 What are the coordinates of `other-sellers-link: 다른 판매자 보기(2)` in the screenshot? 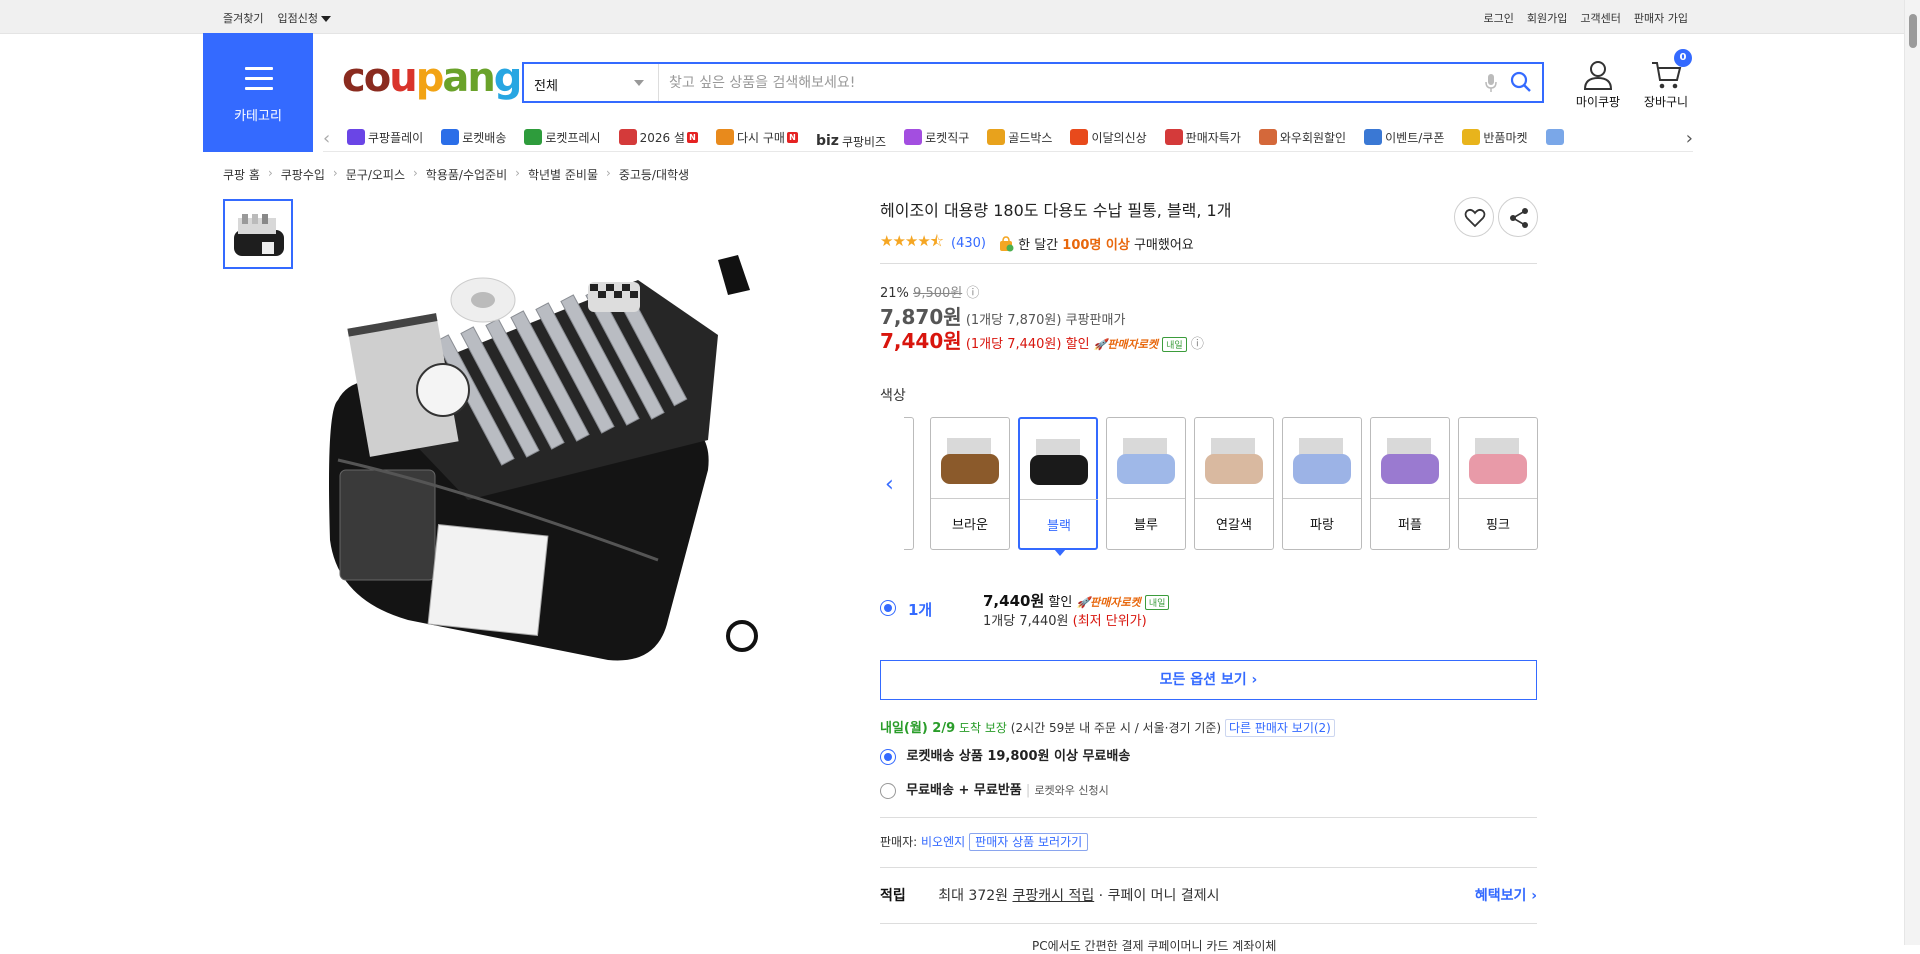 It's located at (1279, 728).